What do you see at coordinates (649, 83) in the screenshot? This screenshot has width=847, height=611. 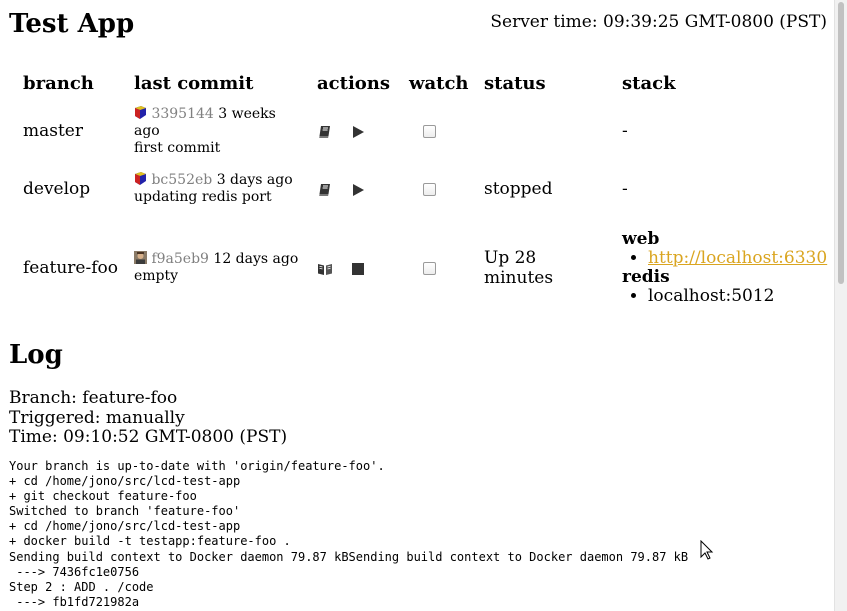 I see `header-stack: stack` at bounding box center [649, 83].